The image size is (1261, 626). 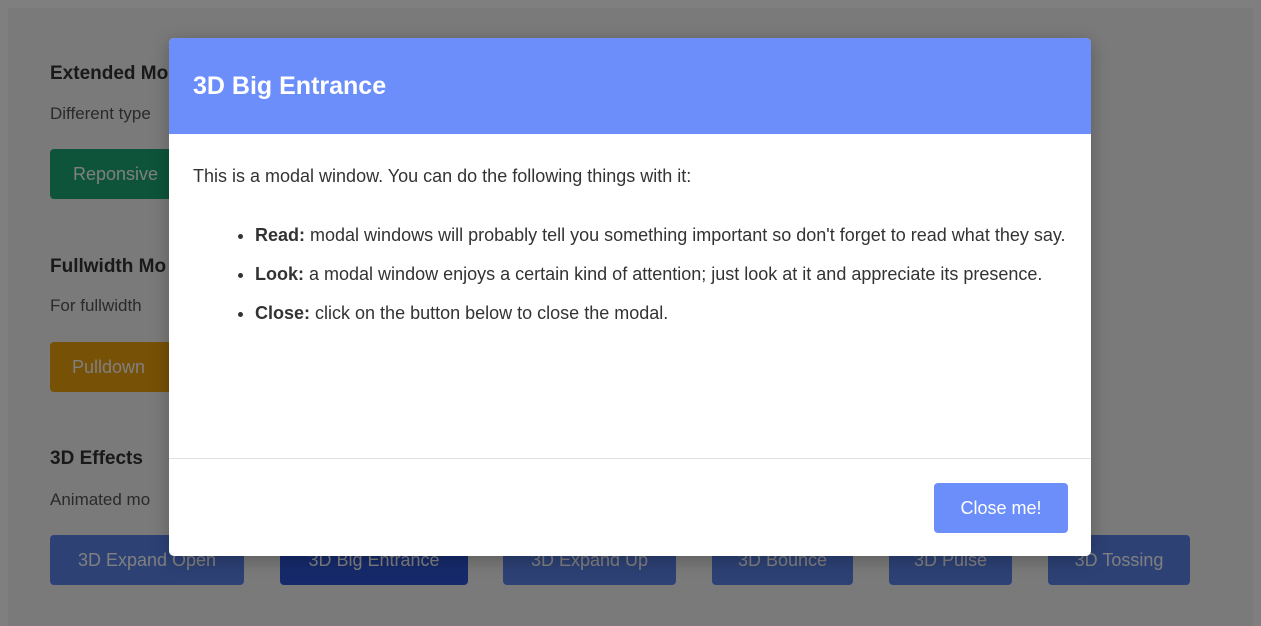 I want to click on list-item-label: Close:, so click(x=283, y=313).